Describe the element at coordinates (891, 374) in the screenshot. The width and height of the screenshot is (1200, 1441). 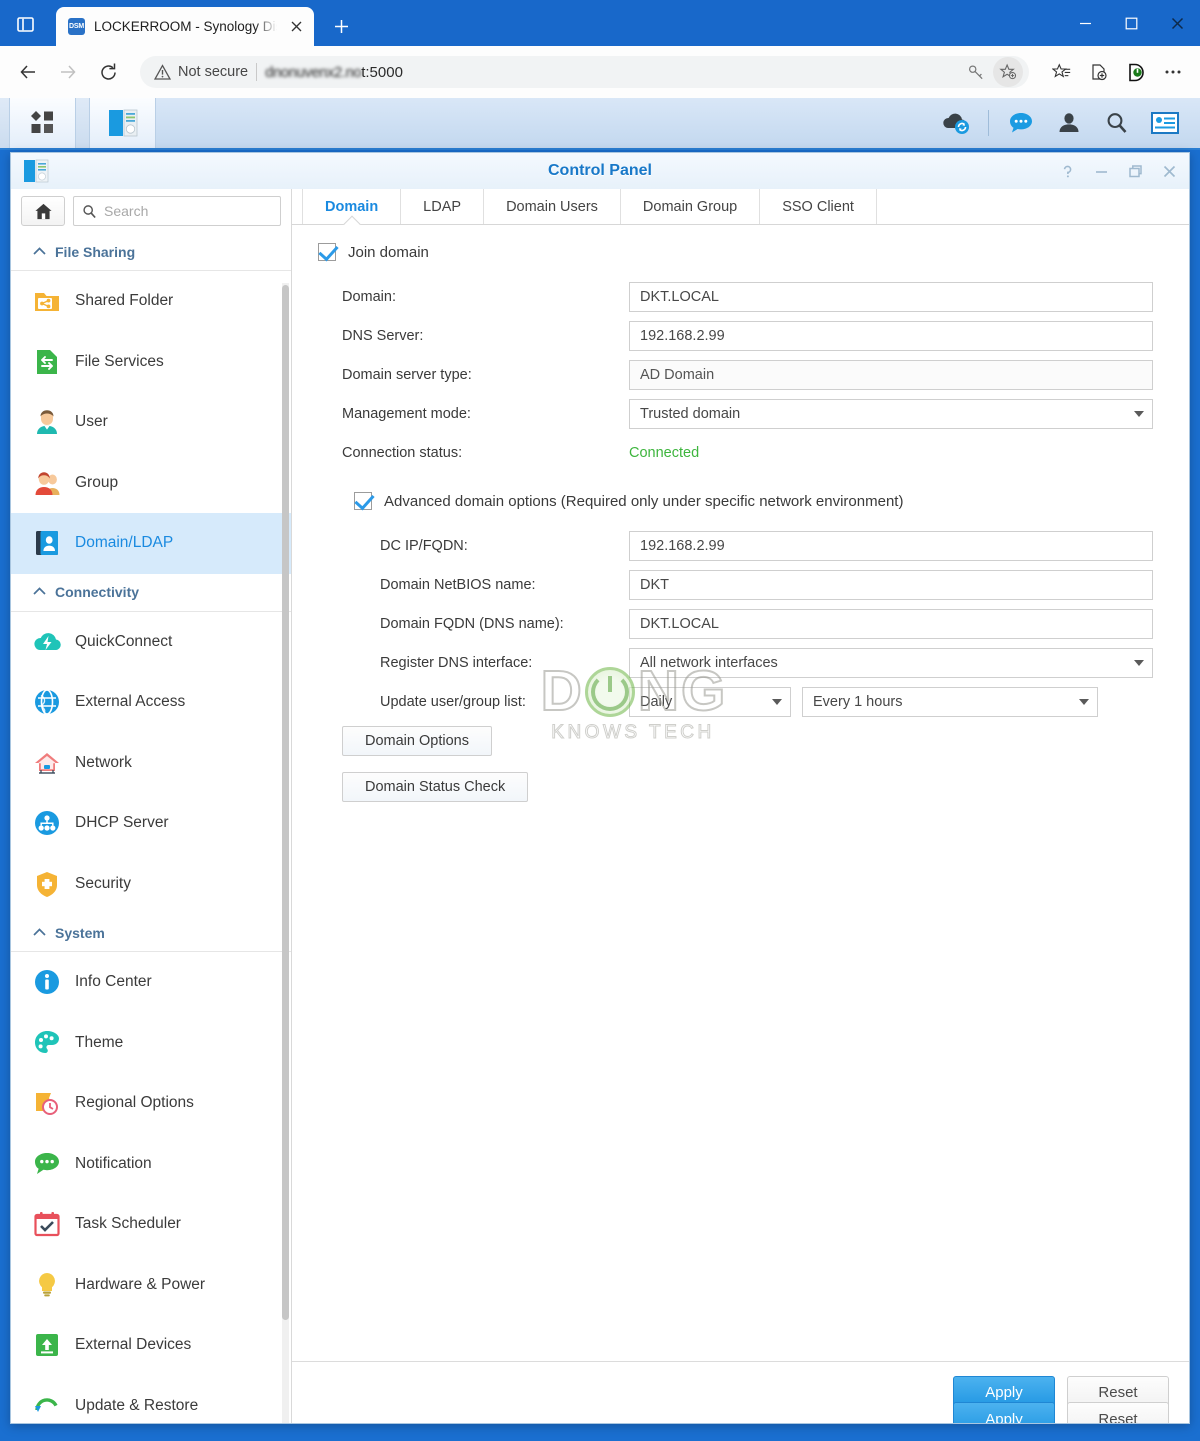
I see `domain-server-type-value: AD Domain` at that location.